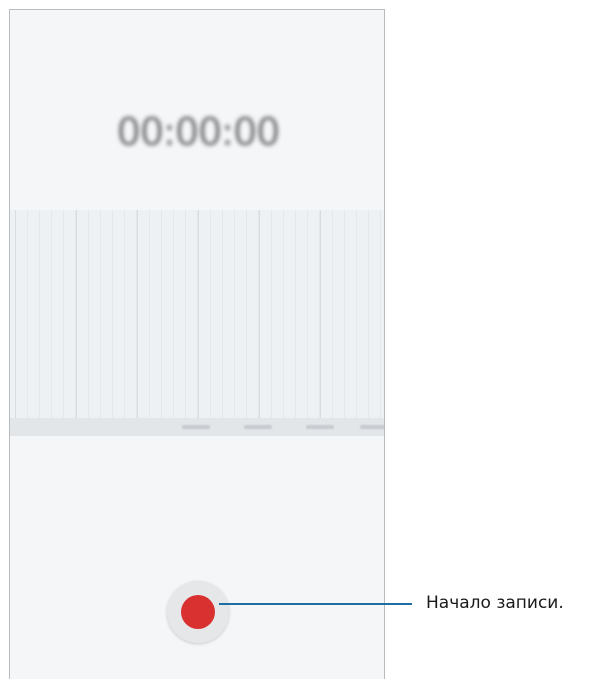 The width and height of the screenshot is (602, 679). I want to click on record-button, so click(198, 612).